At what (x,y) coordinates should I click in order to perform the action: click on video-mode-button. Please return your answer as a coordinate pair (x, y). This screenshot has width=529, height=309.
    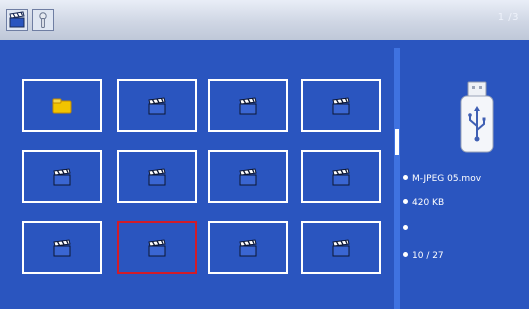
    Looking at the image, I should click on (17, 20).